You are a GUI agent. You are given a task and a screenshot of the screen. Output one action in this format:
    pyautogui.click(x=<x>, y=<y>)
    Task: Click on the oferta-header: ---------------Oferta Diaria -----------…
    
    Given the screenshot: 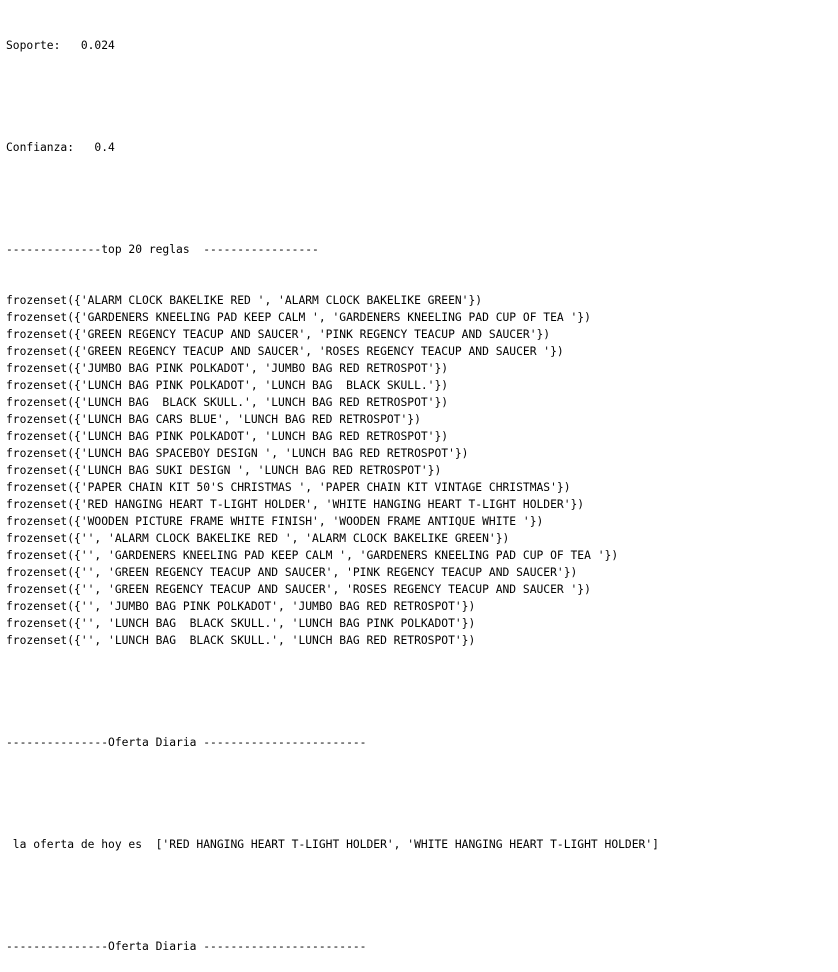 What is the action you would take?
    pyautogui.click(x=186, y=742)
    